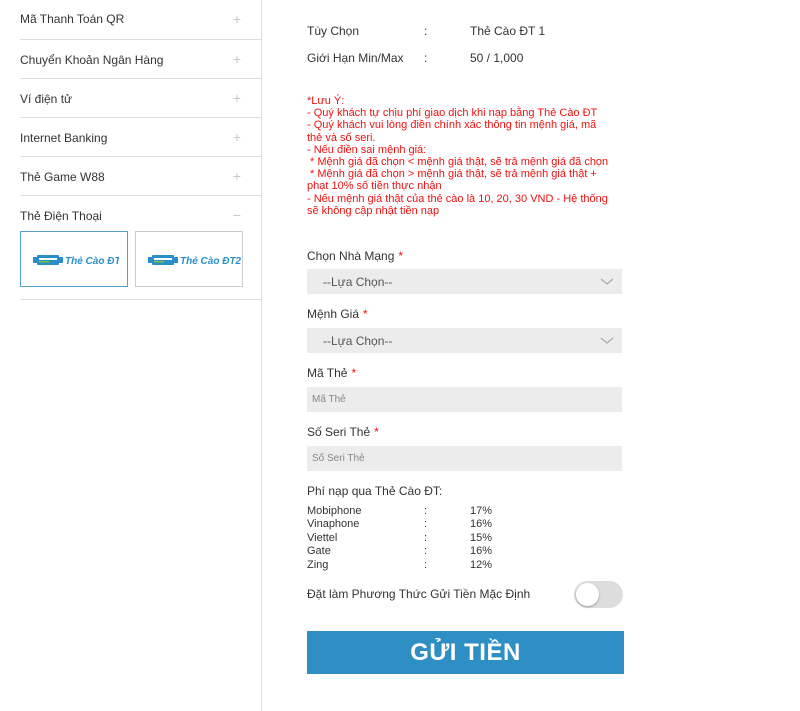 The height and width of the screenshot is (711, 800). I want to click on serial-label: Số Seri Thẻ *, so click(343, 432).